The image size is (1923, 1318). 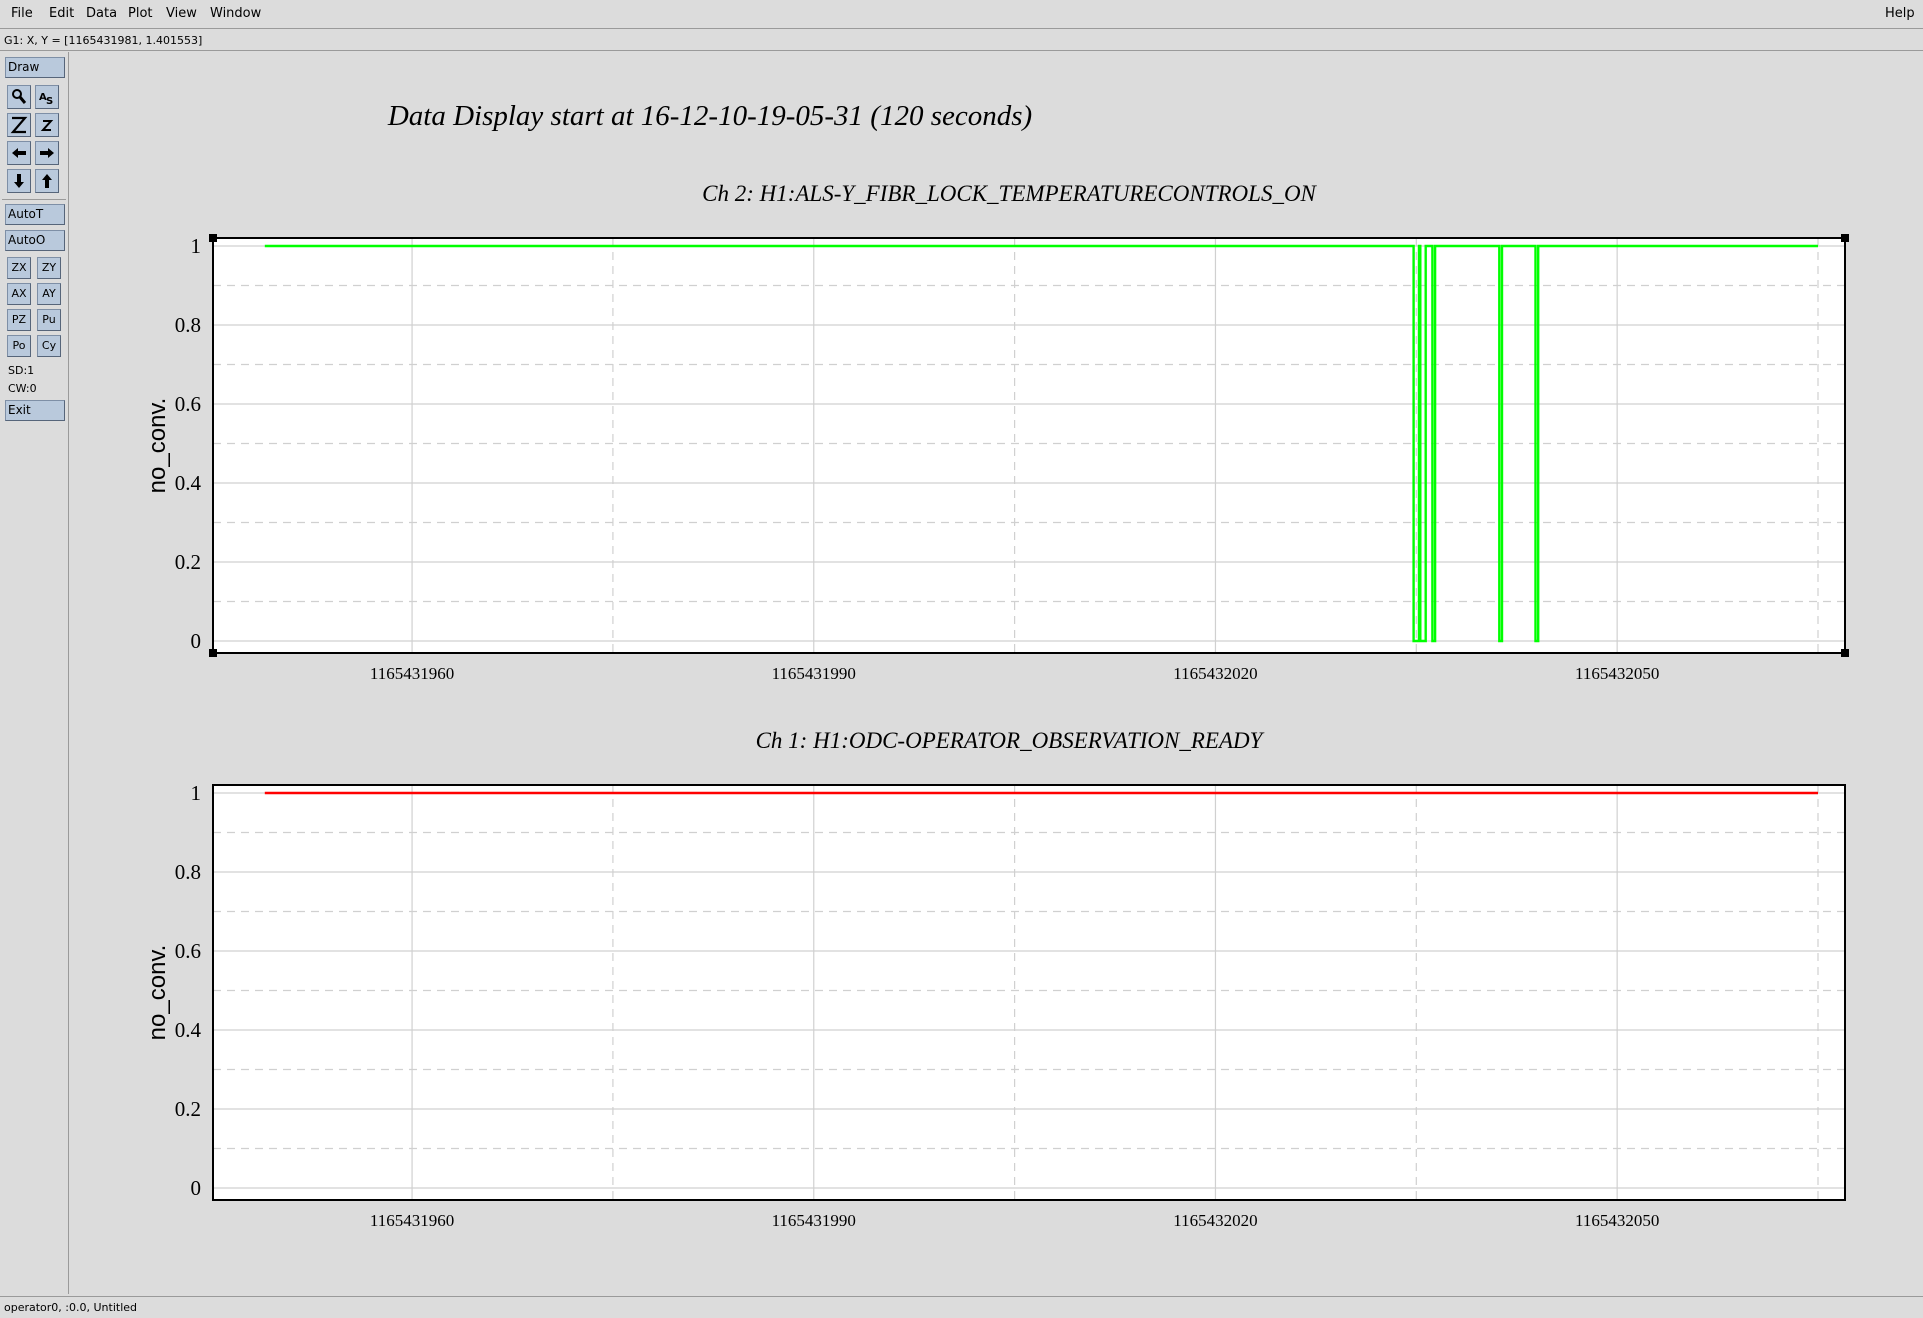 I want to click on arrow-up-glyph, so click(x=47, y=181).